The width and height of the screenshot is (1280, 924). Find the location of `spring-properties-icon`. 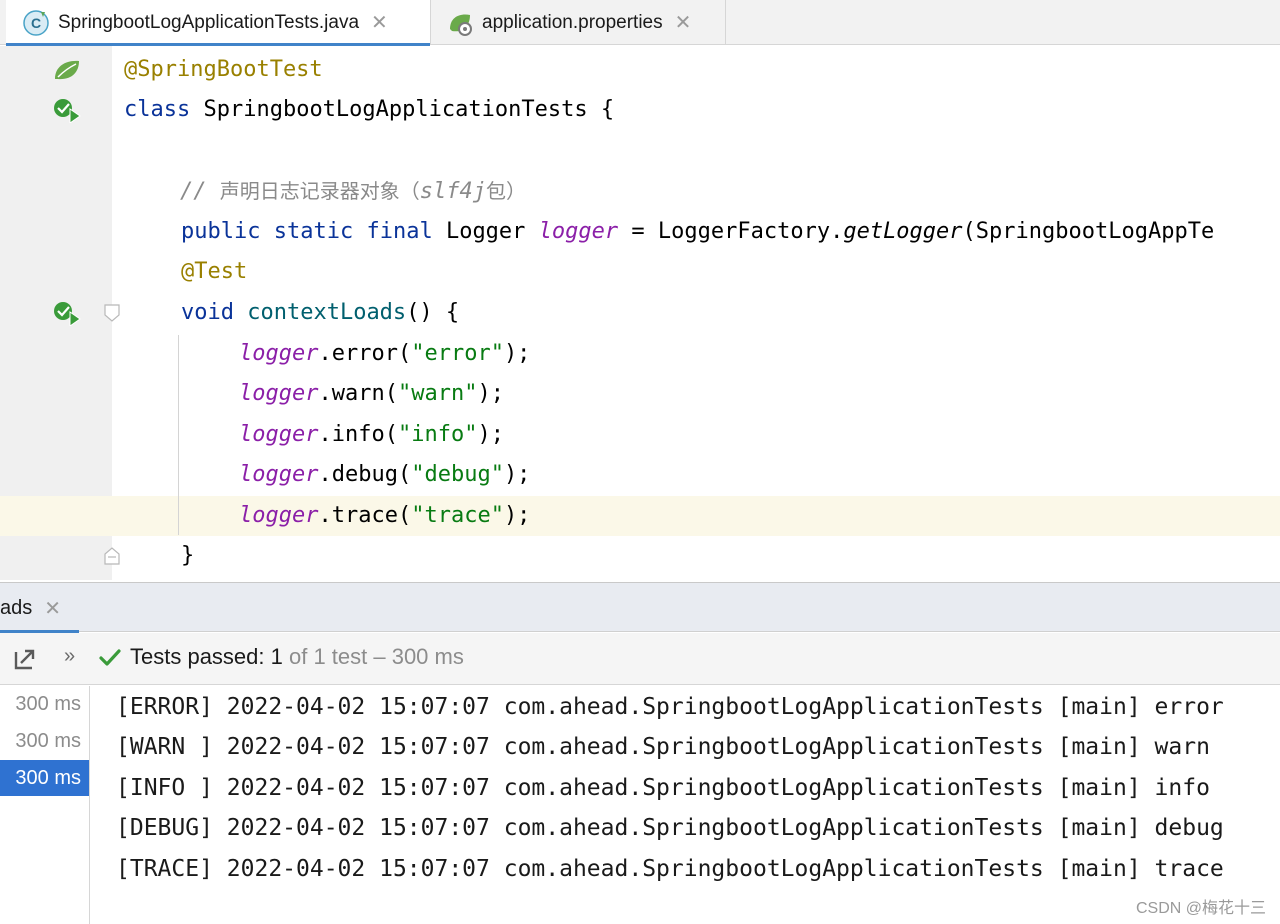

spring-properties-icon is located at coordinates (461, 25).